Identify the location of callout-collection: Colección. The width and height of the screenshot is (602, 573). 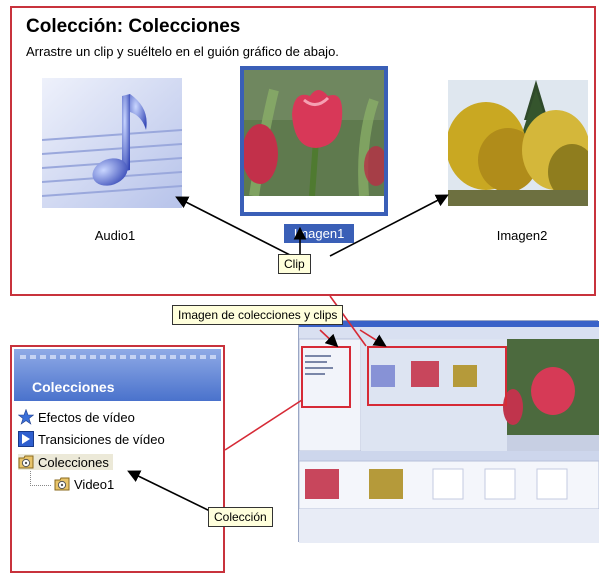
(240, 517).